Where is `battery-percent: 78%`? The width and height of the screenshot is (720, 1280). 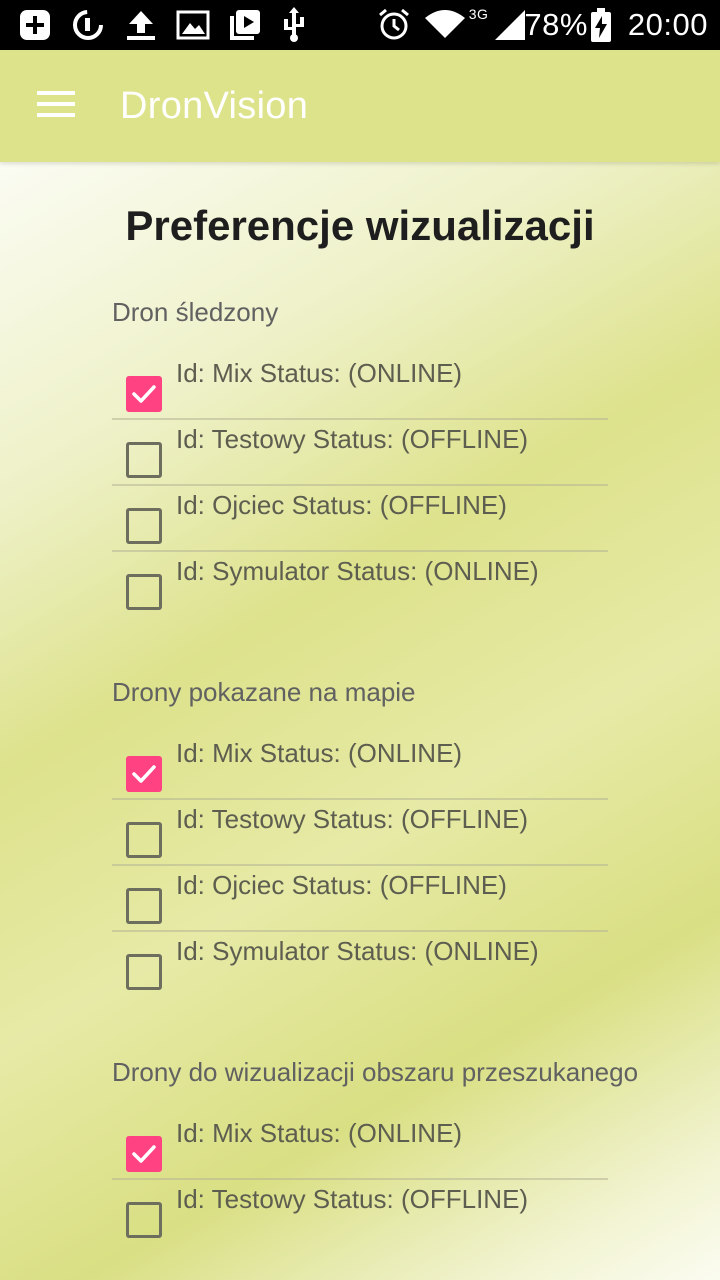 battery-percent: 78% is located at coordinates (556, 24).